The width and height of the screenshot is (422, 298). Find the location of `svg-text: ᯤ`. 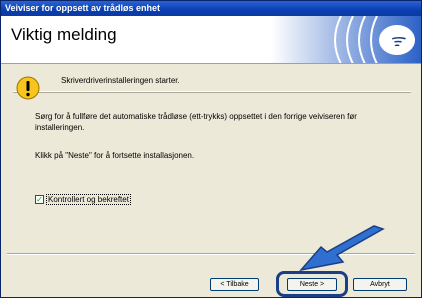

svg-text: ᯤ is located at coordinates (397, 40).